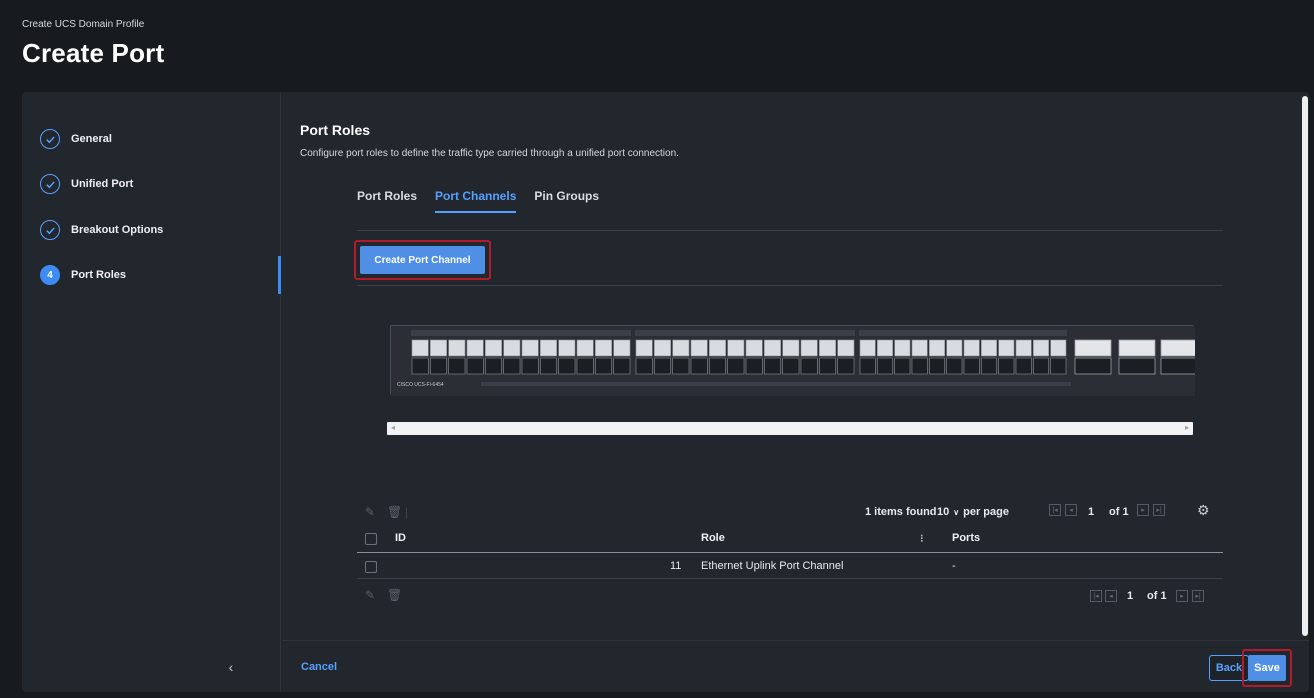  What do you see at coordinates (922, 538) in the screenshot?
I see `column-sort-icon: ⁝` at bounding box center [922, 538].